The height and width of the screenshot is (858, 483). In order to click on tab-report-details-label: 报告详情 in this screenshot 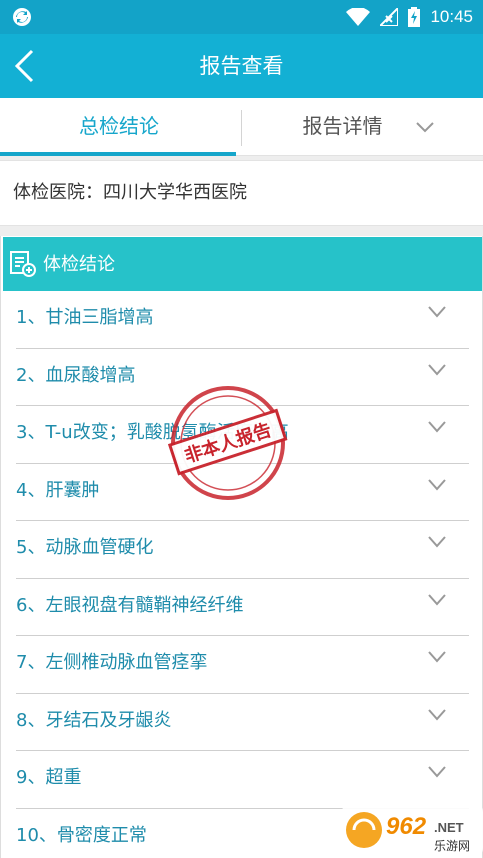, I will do `click(342, 126)`.